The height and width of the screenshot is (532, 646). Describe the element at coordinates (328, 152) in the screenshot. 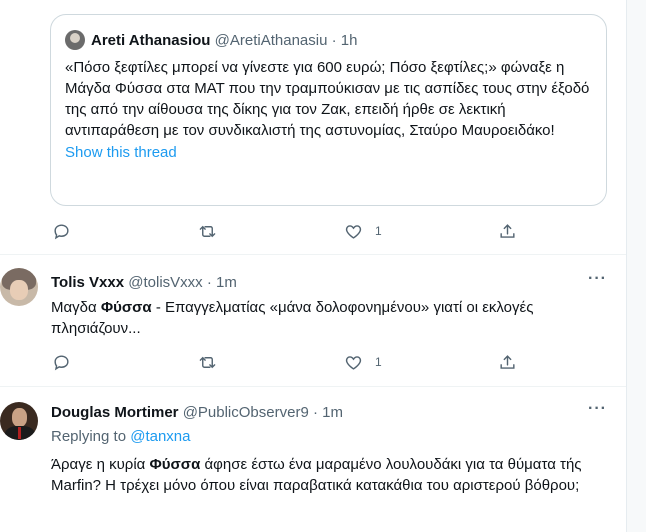

I see `show-thread-link: Show this thread` at that location.